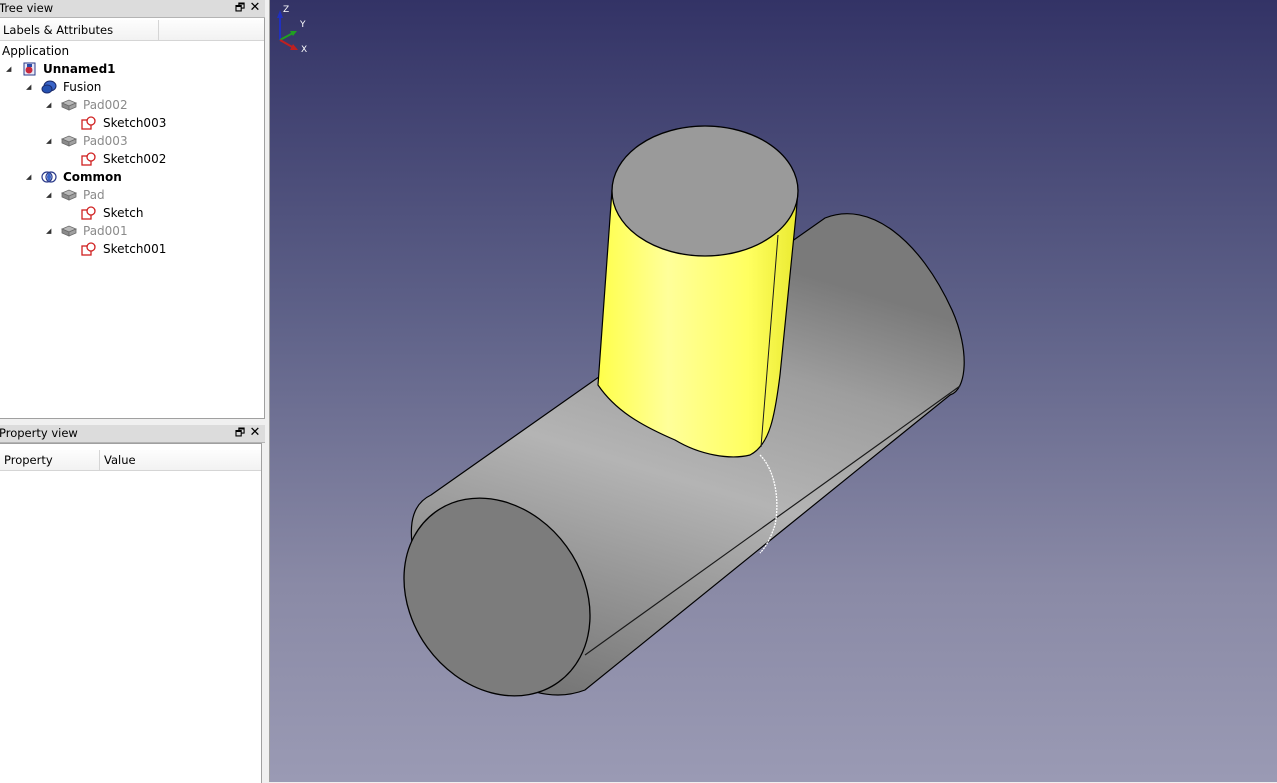  I want to click on tree-item-pad003: ◢ Pad003, so click(132, 141).